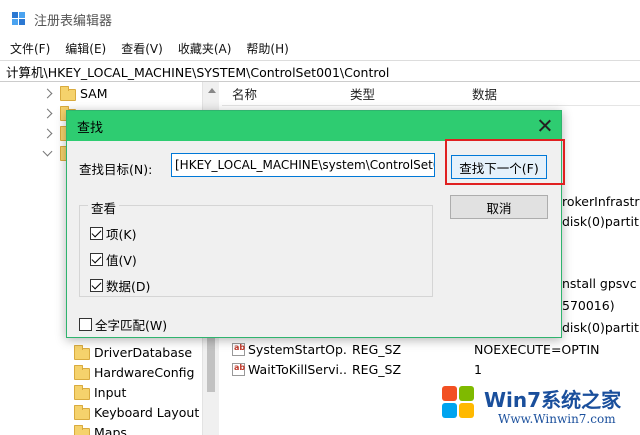 The image size is (640, 435). I want to click on cancel-button: 取消, so click(499, 207).